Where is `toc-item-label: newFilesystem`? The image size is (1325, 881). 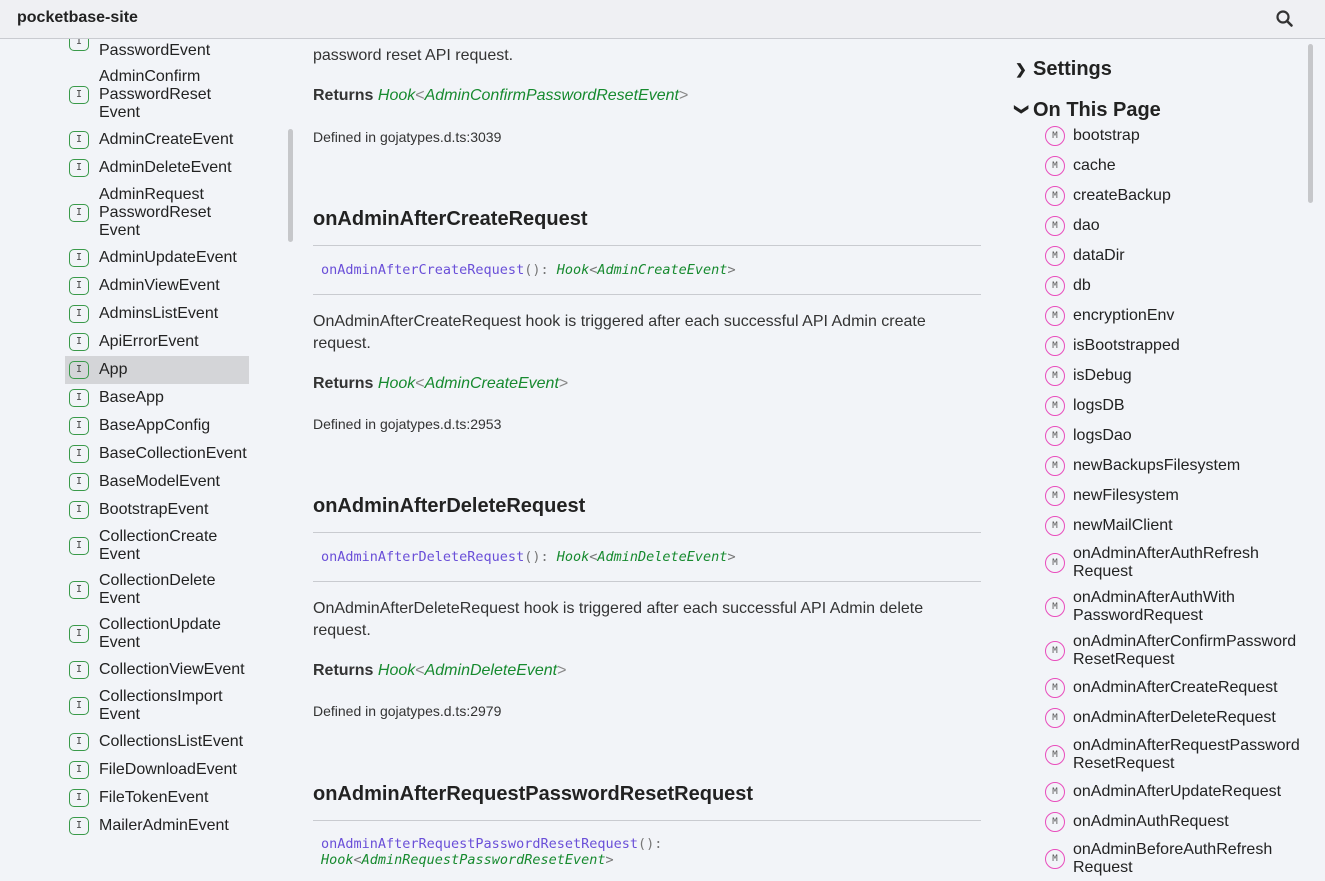 toc-item-label: newFilesystem is located at coordinates (1126, 496).